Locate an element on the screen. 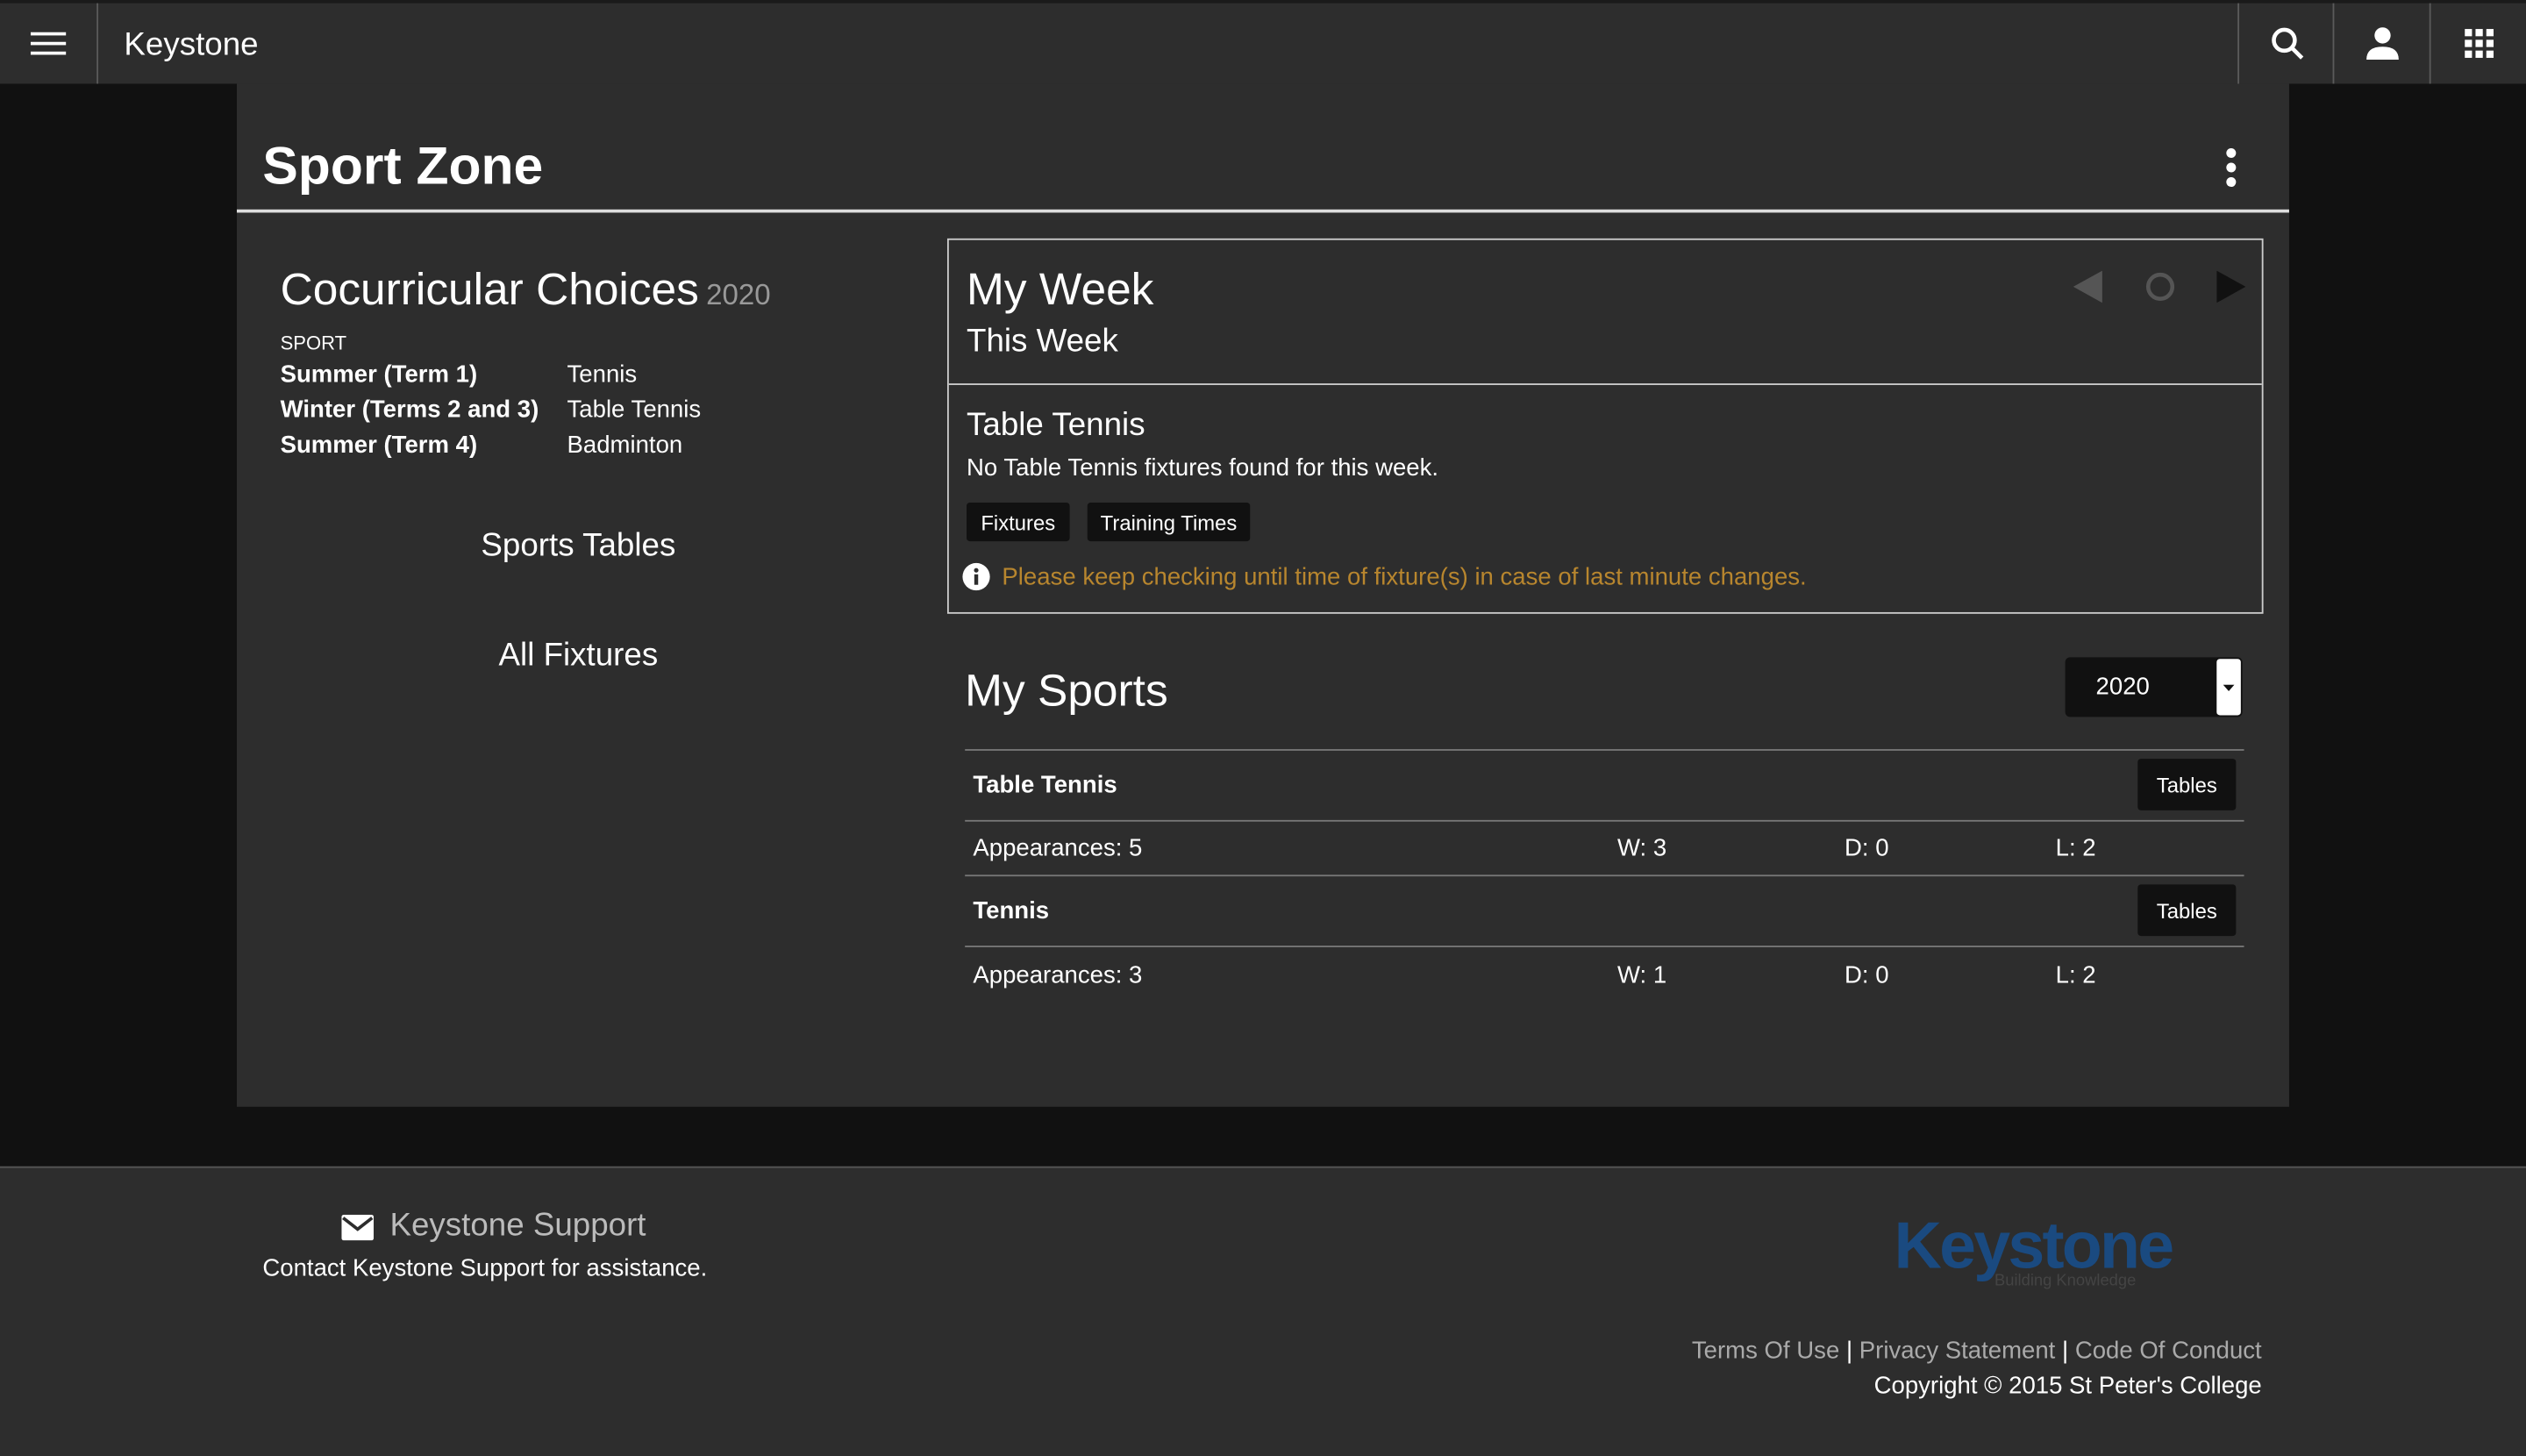  previous-week-button is located at coordinates (2087, 290).